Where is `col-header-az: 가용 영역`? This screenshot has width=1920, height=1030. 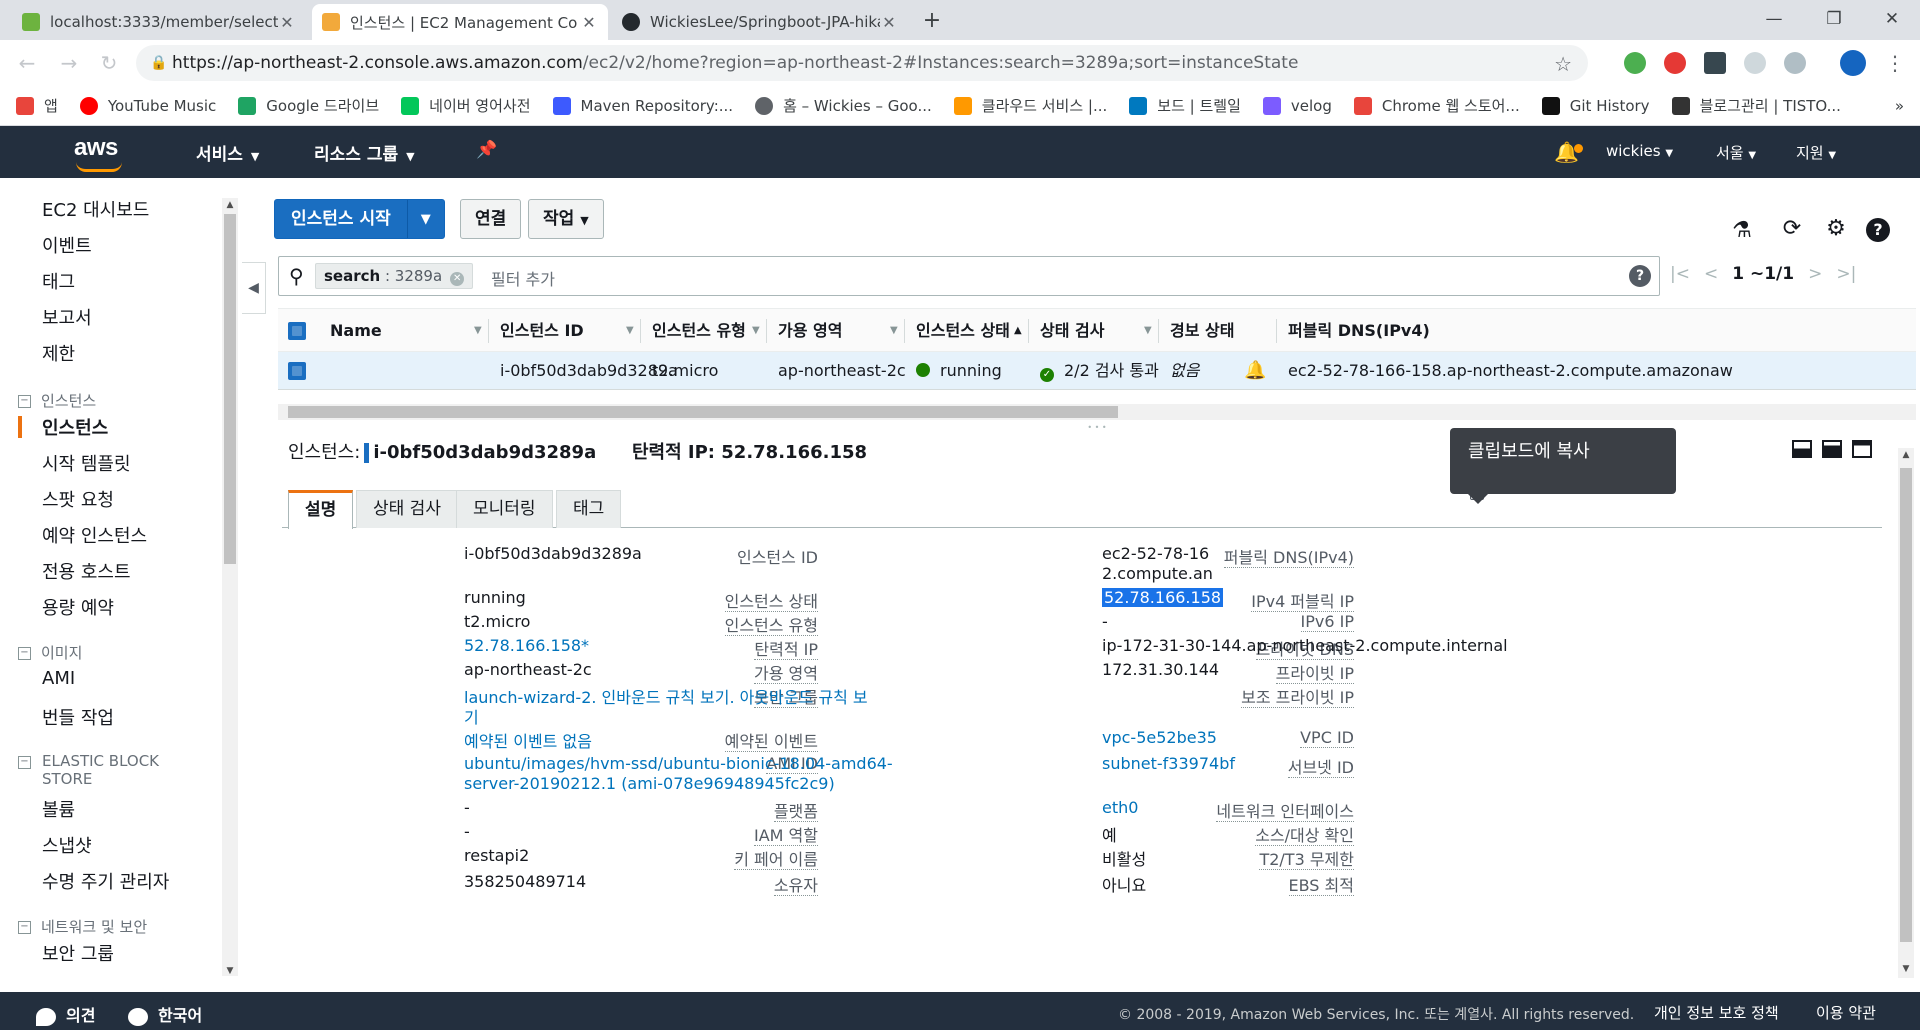 col-header-az: 가용 영역 is located at coordinates (810, 331).